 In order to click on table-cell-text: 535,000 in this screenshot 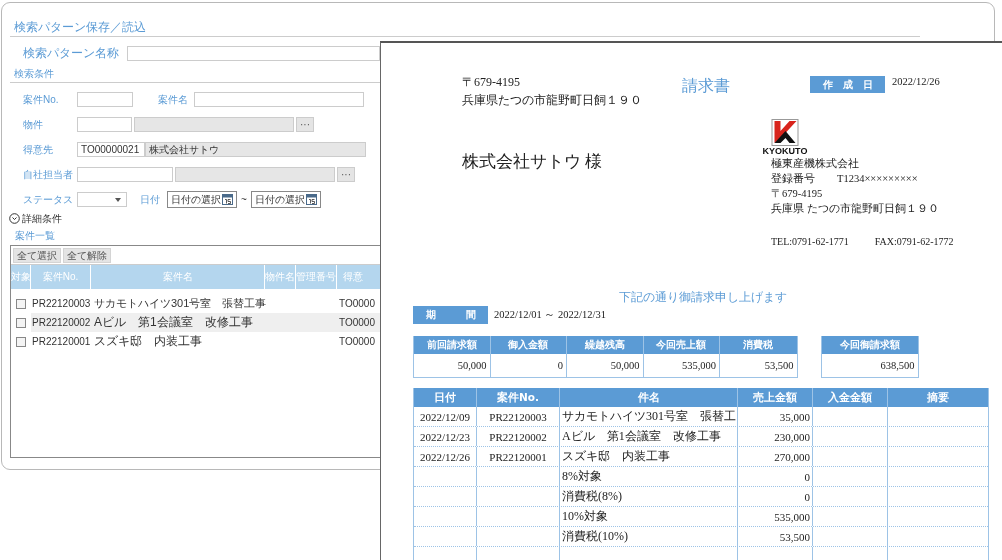, I will do `click(698, 366)`.